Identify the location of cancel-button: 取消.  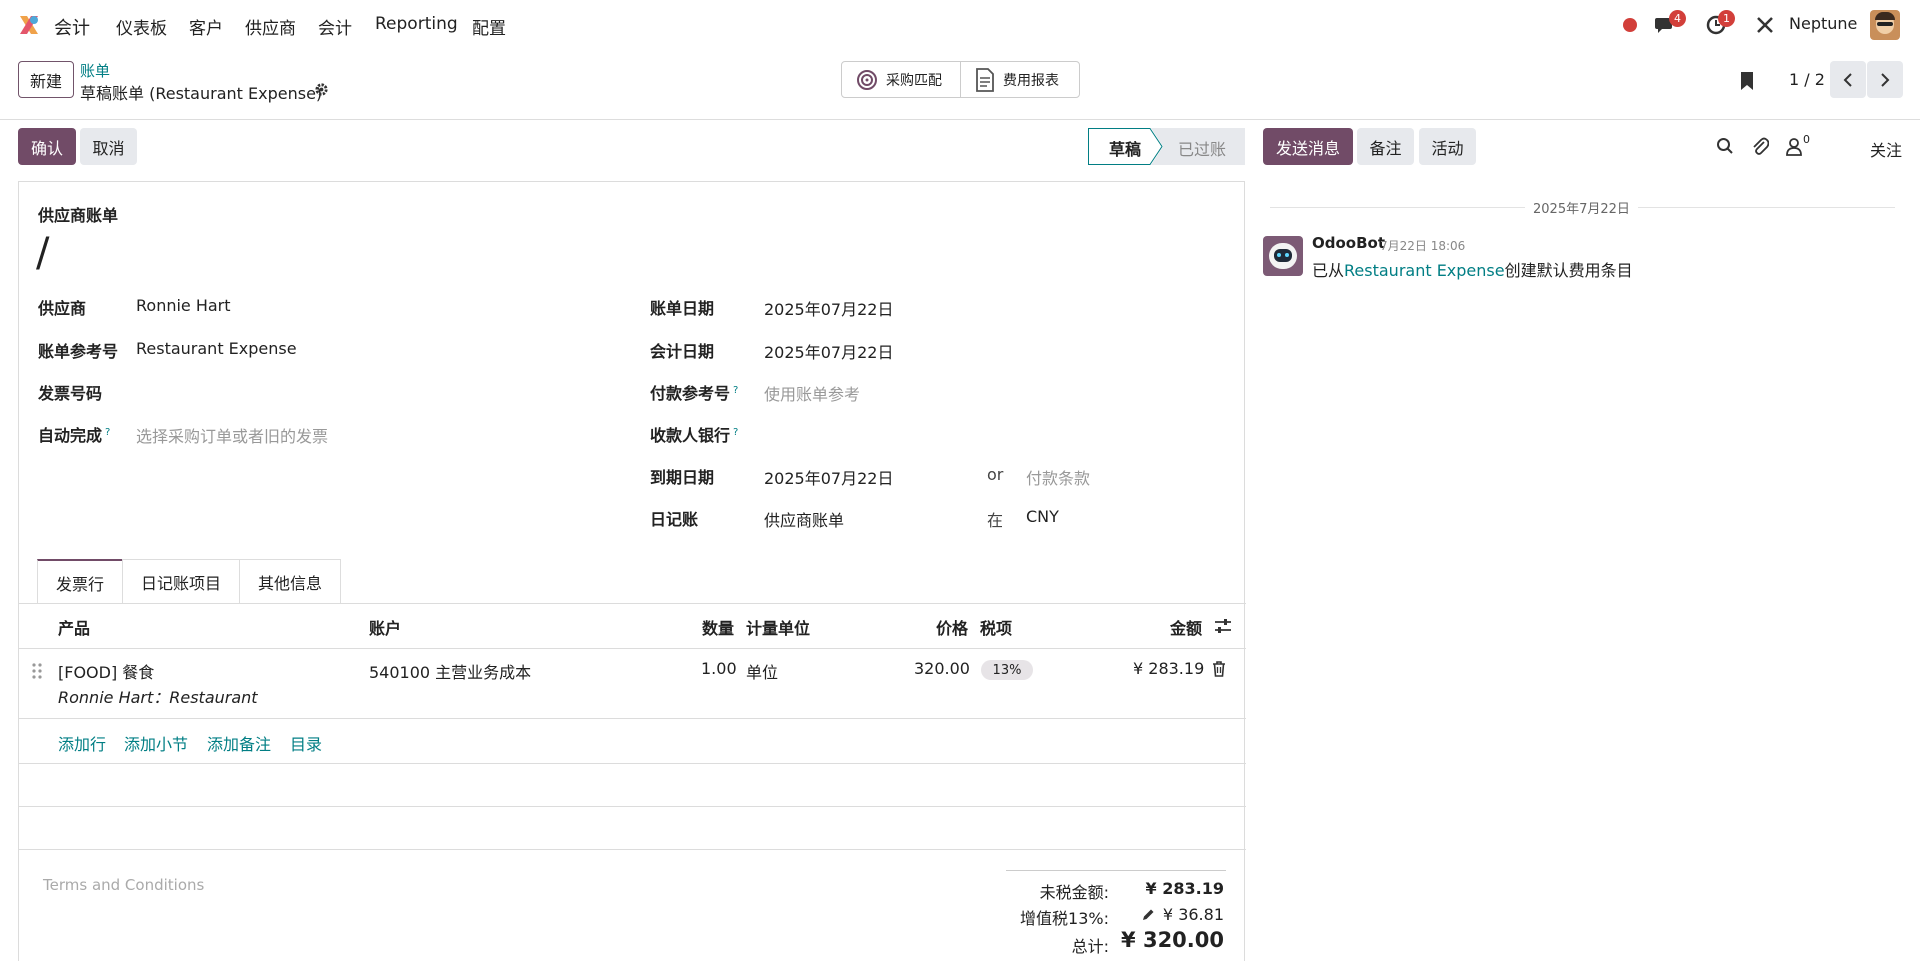
(108, 146).